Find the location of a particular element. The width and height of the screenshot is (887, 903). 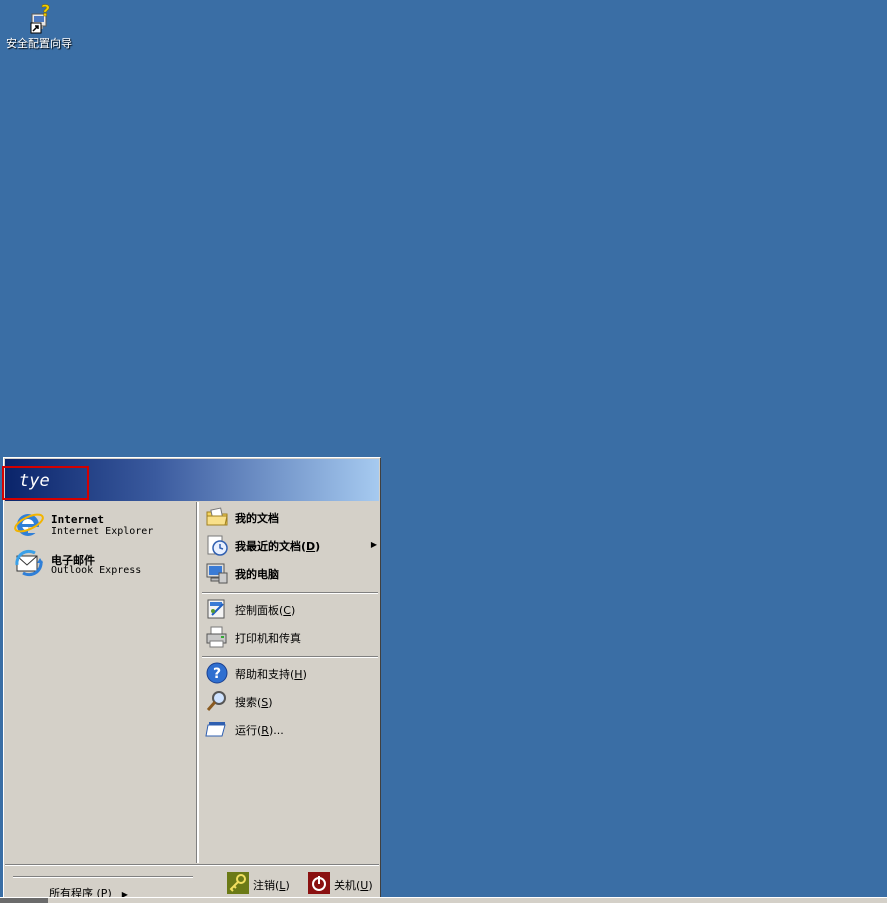

recent-documents-label: 我最近的文档(D) is located at coordinates (278, 546).